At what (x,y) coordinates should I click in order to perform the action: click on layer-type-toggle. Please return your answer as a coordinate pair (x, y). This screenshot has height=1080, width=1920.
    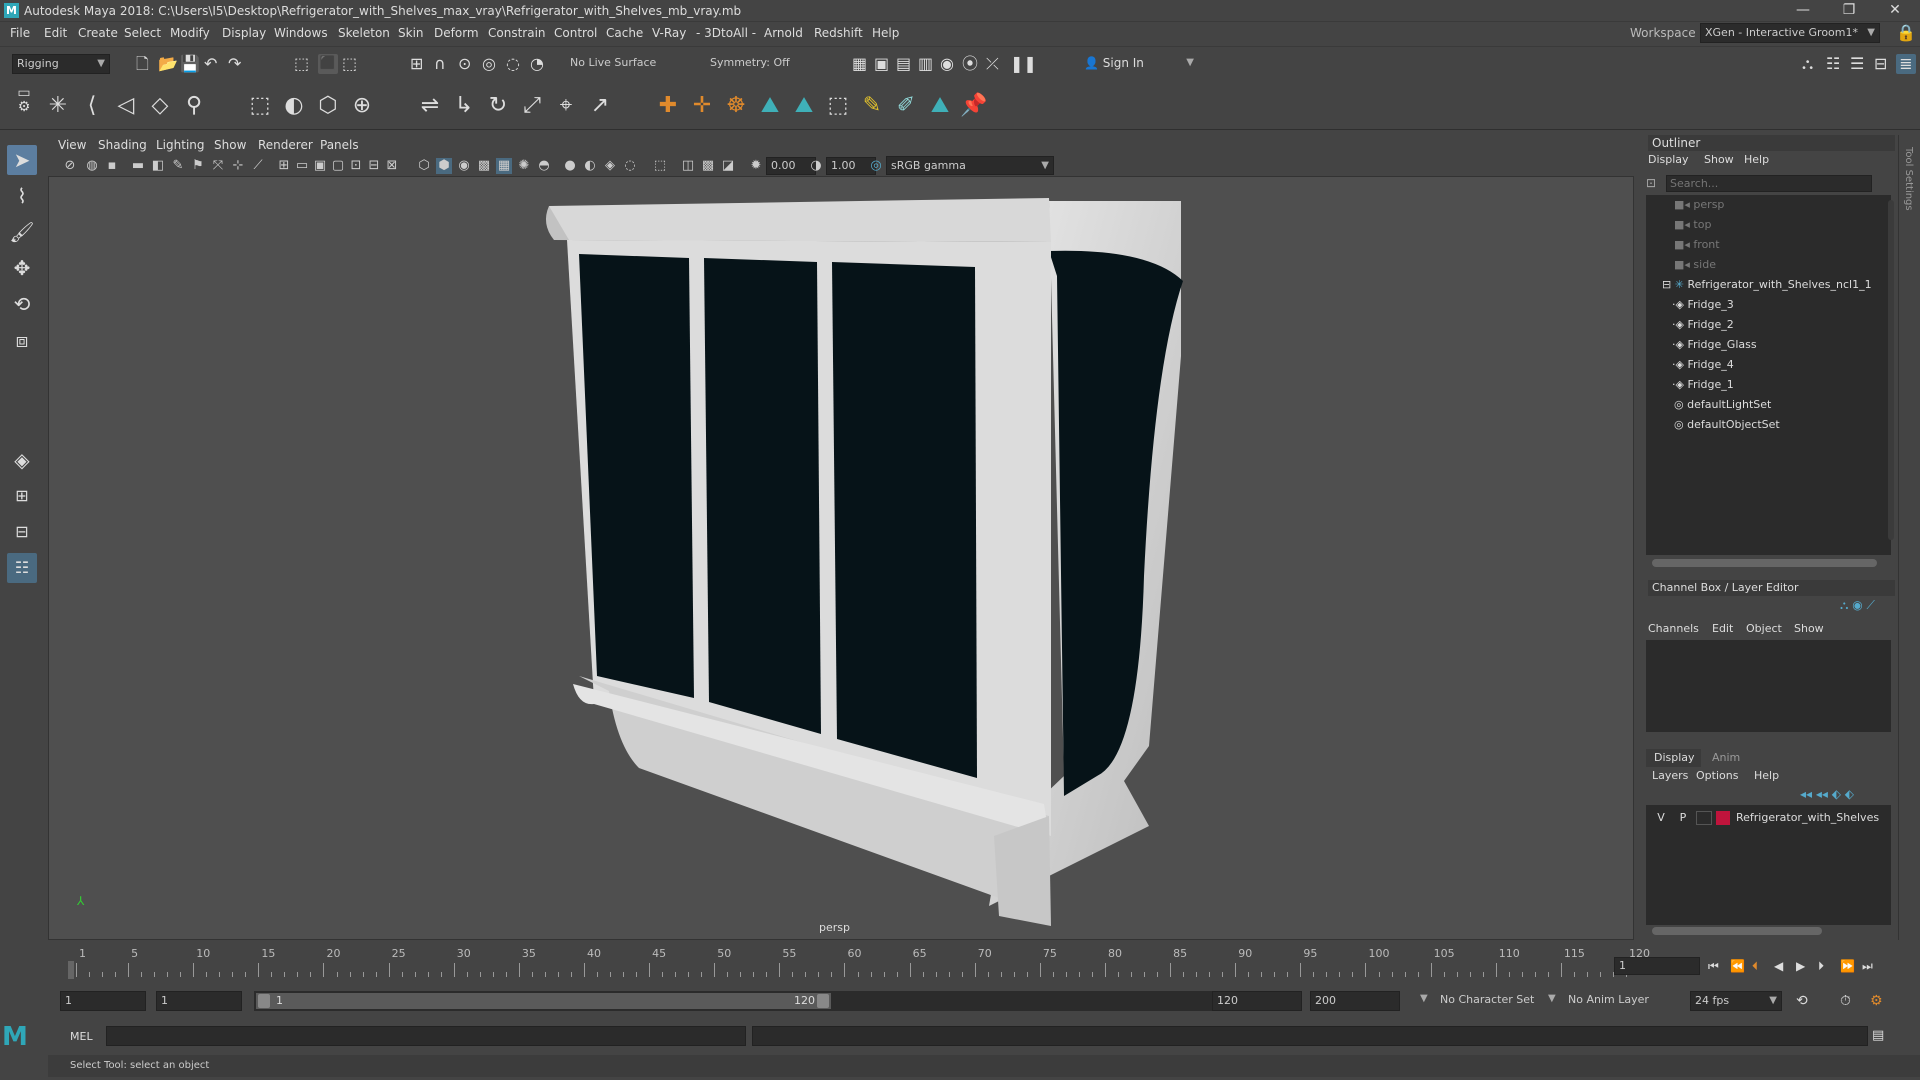
    Looking at the image, I should click on (1704, 818).